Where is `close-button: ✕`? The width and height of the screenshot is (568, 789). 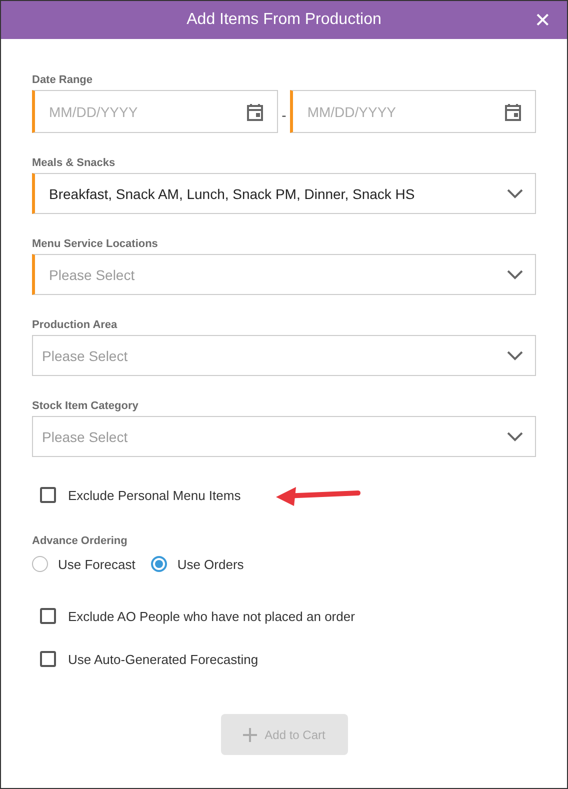
close-button: ✕ is located at coordinates (542, 20).